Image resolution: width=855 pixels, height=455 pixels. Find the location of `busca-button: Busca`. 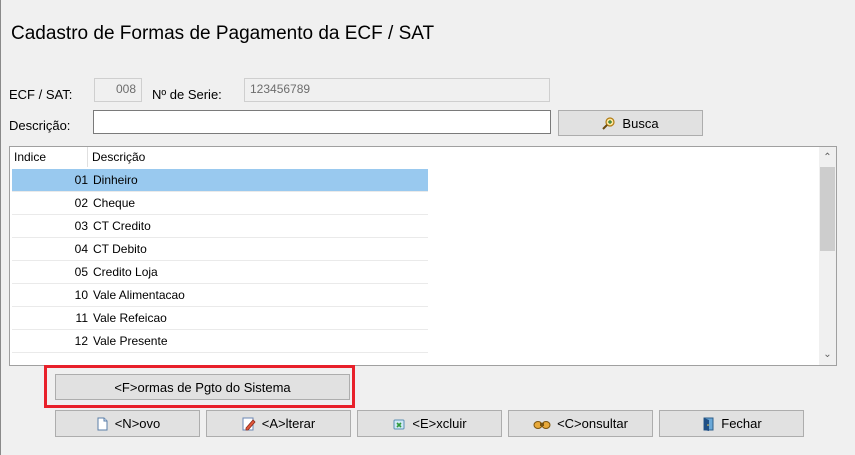

busca-button: Busca is located at coordinates (630, 123).